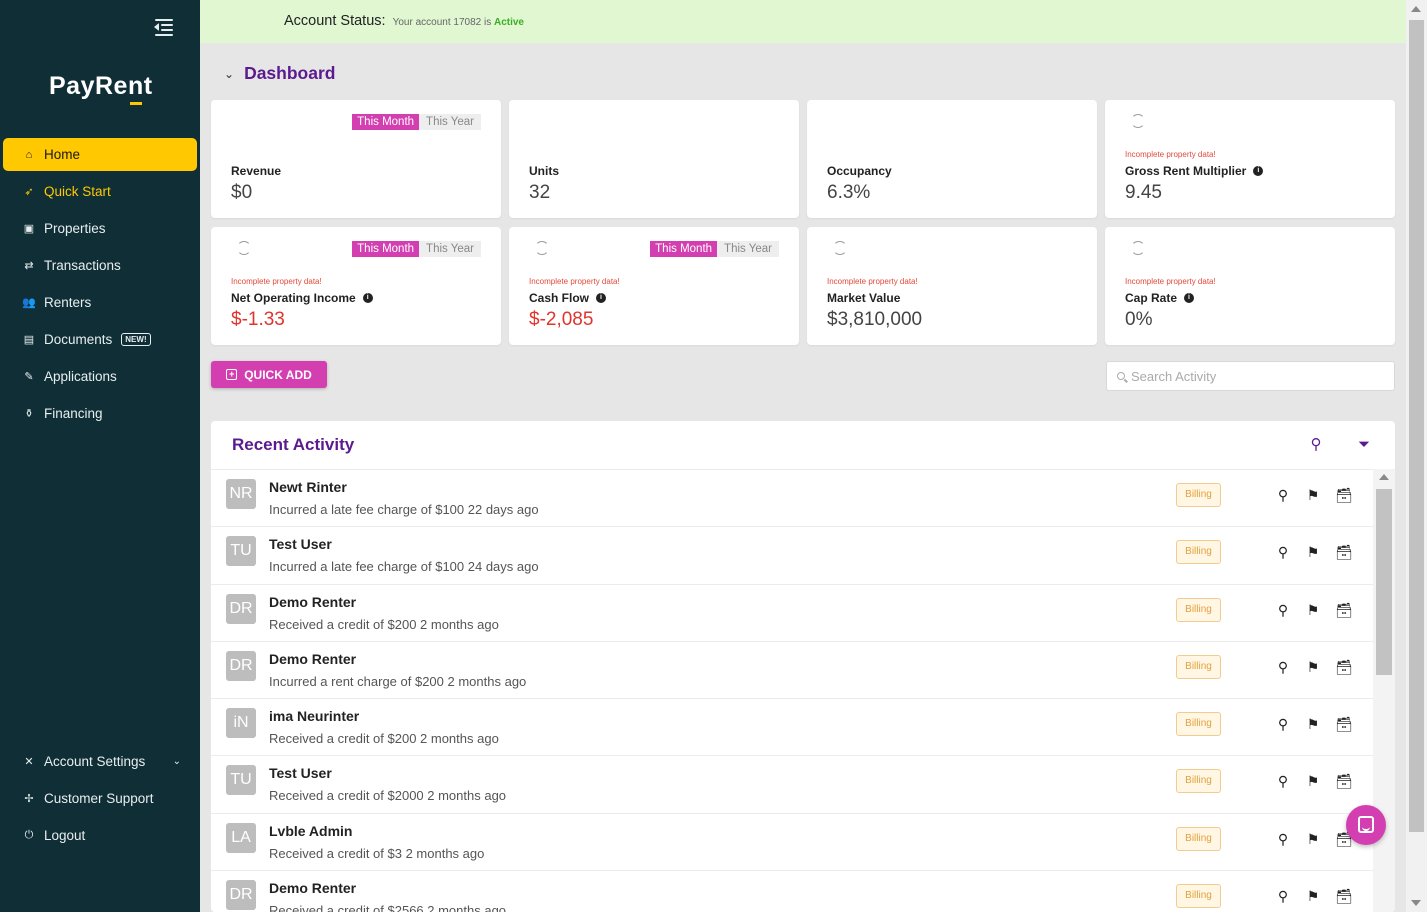 The height and width of the screenshot is (912, 1427). Describe the element at coordinates (100, 191) in the screenshot. I see `sidebar-item-quick-start: ➶ Quick Start` at that location.